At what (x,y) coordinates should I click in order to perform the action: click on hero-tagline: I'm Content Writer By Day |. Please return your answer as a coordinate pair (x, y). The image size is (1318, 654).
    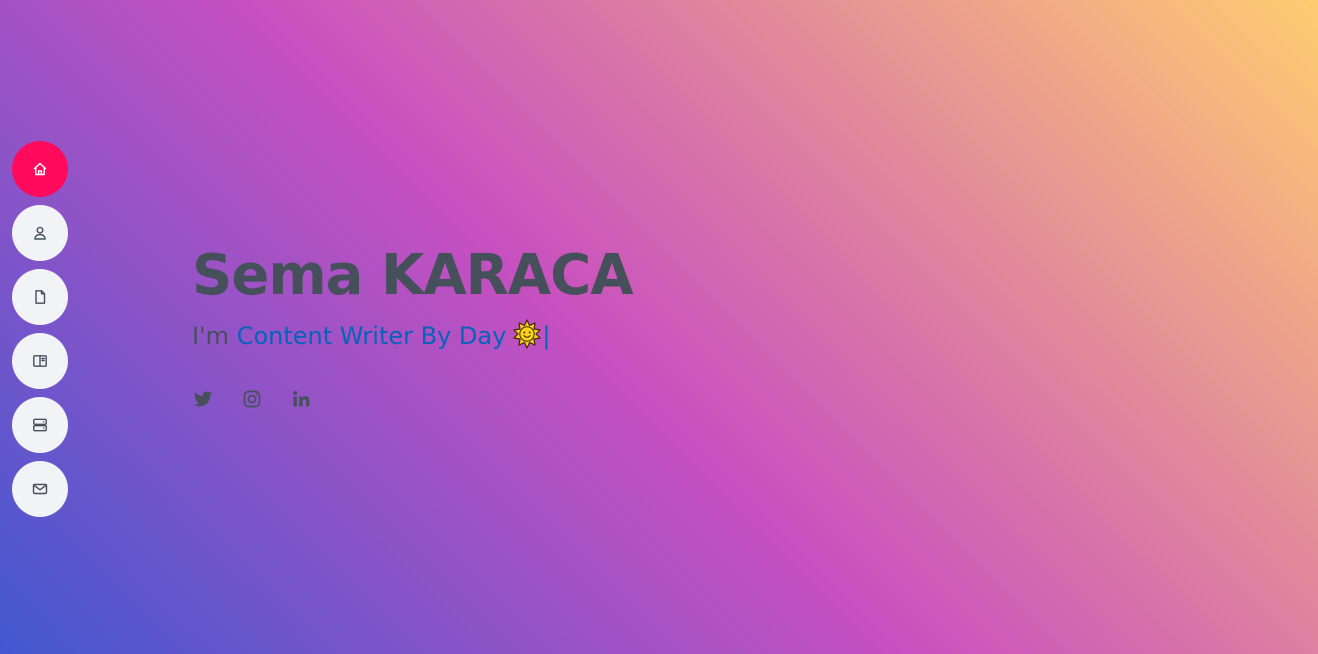
    Looking at the image, I should click on (412, 336).